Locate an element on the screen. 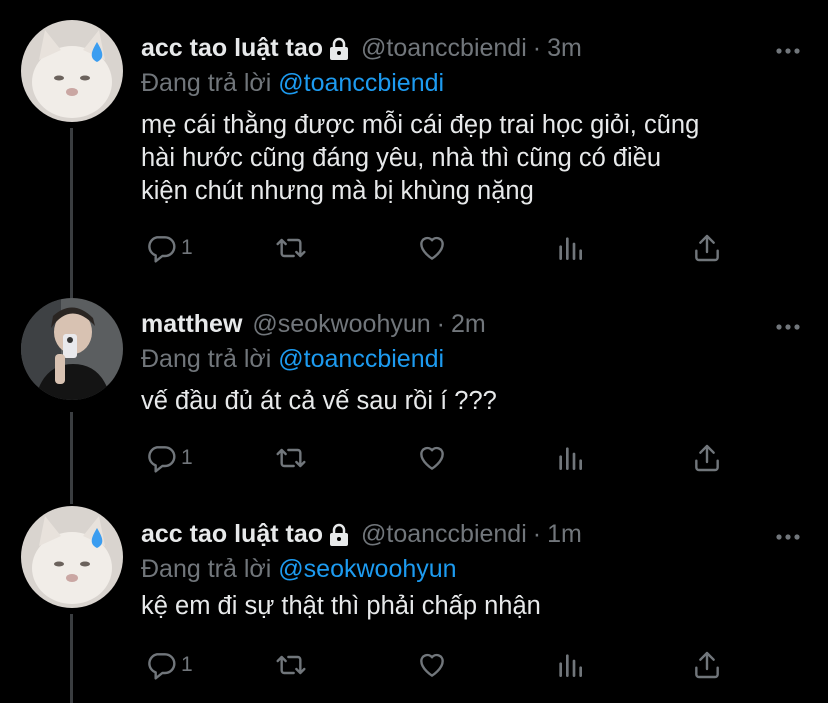  timestamp: 2m is located at coordinates (468, 324).